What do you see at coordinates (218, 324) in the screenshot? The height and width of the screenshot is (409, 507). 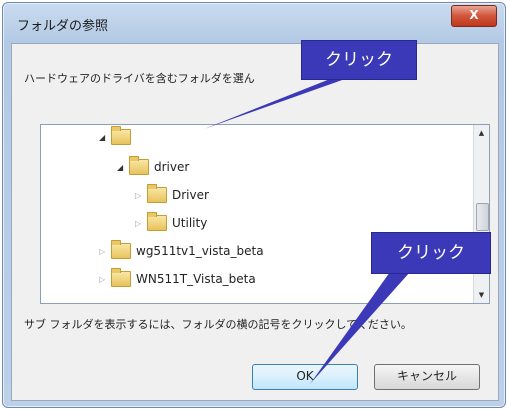 I see `hint-text: サブ フォルダを表示するには、フォルダの横の記号をクリックしてください。` at bounding box center [218, 324].